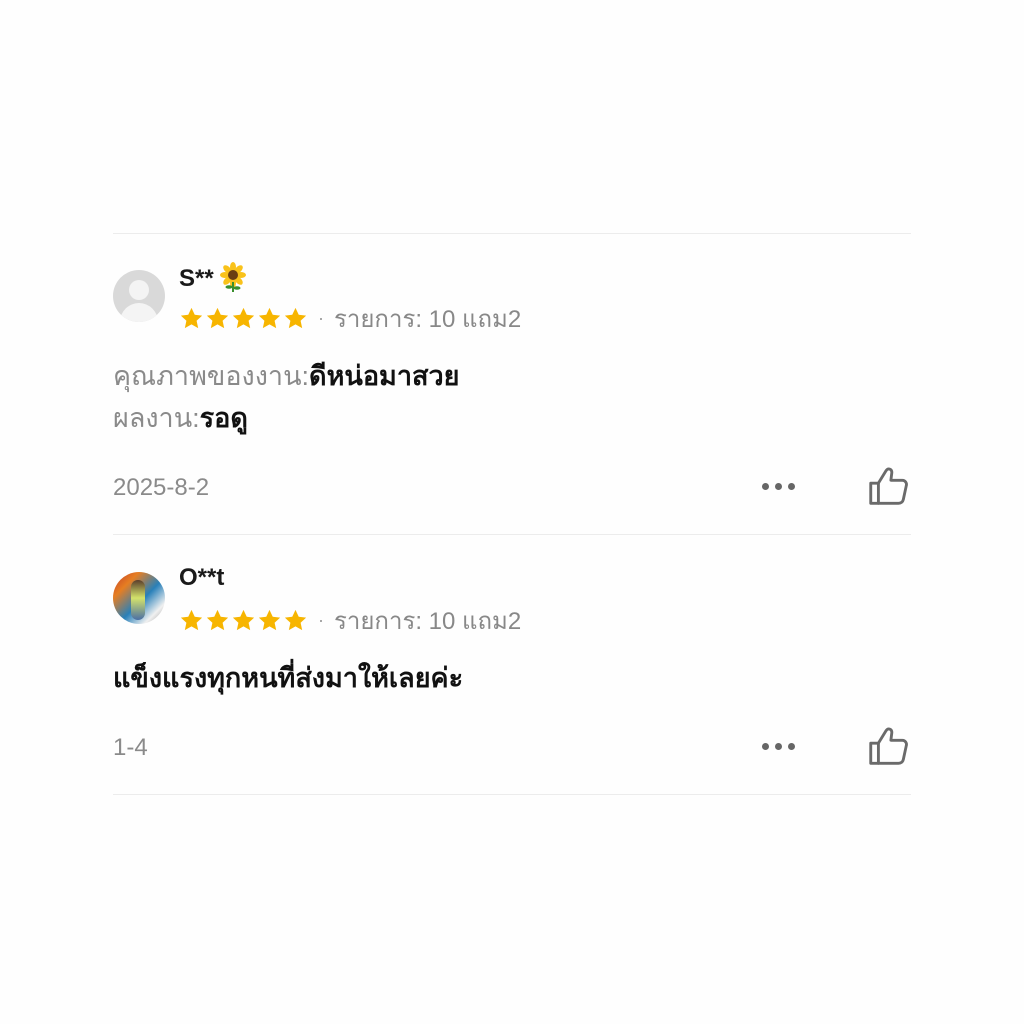 Image resolution: width=1024 pixels, height=1024 pixels. What do you see at coordinates (512, 534) in the screenshot?
I see `review-divider` at bounding box center [512, 534].